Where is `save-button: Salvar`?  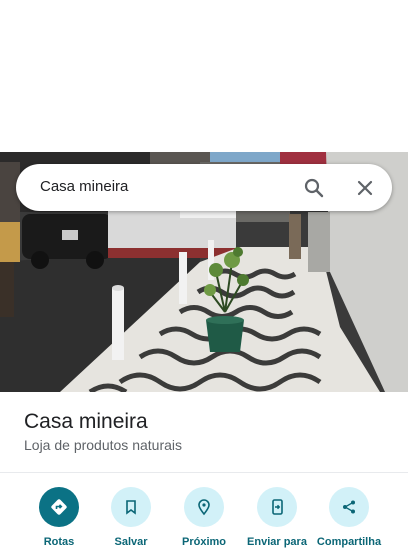
save-button: Salvar is located at coordinates (131, 517).